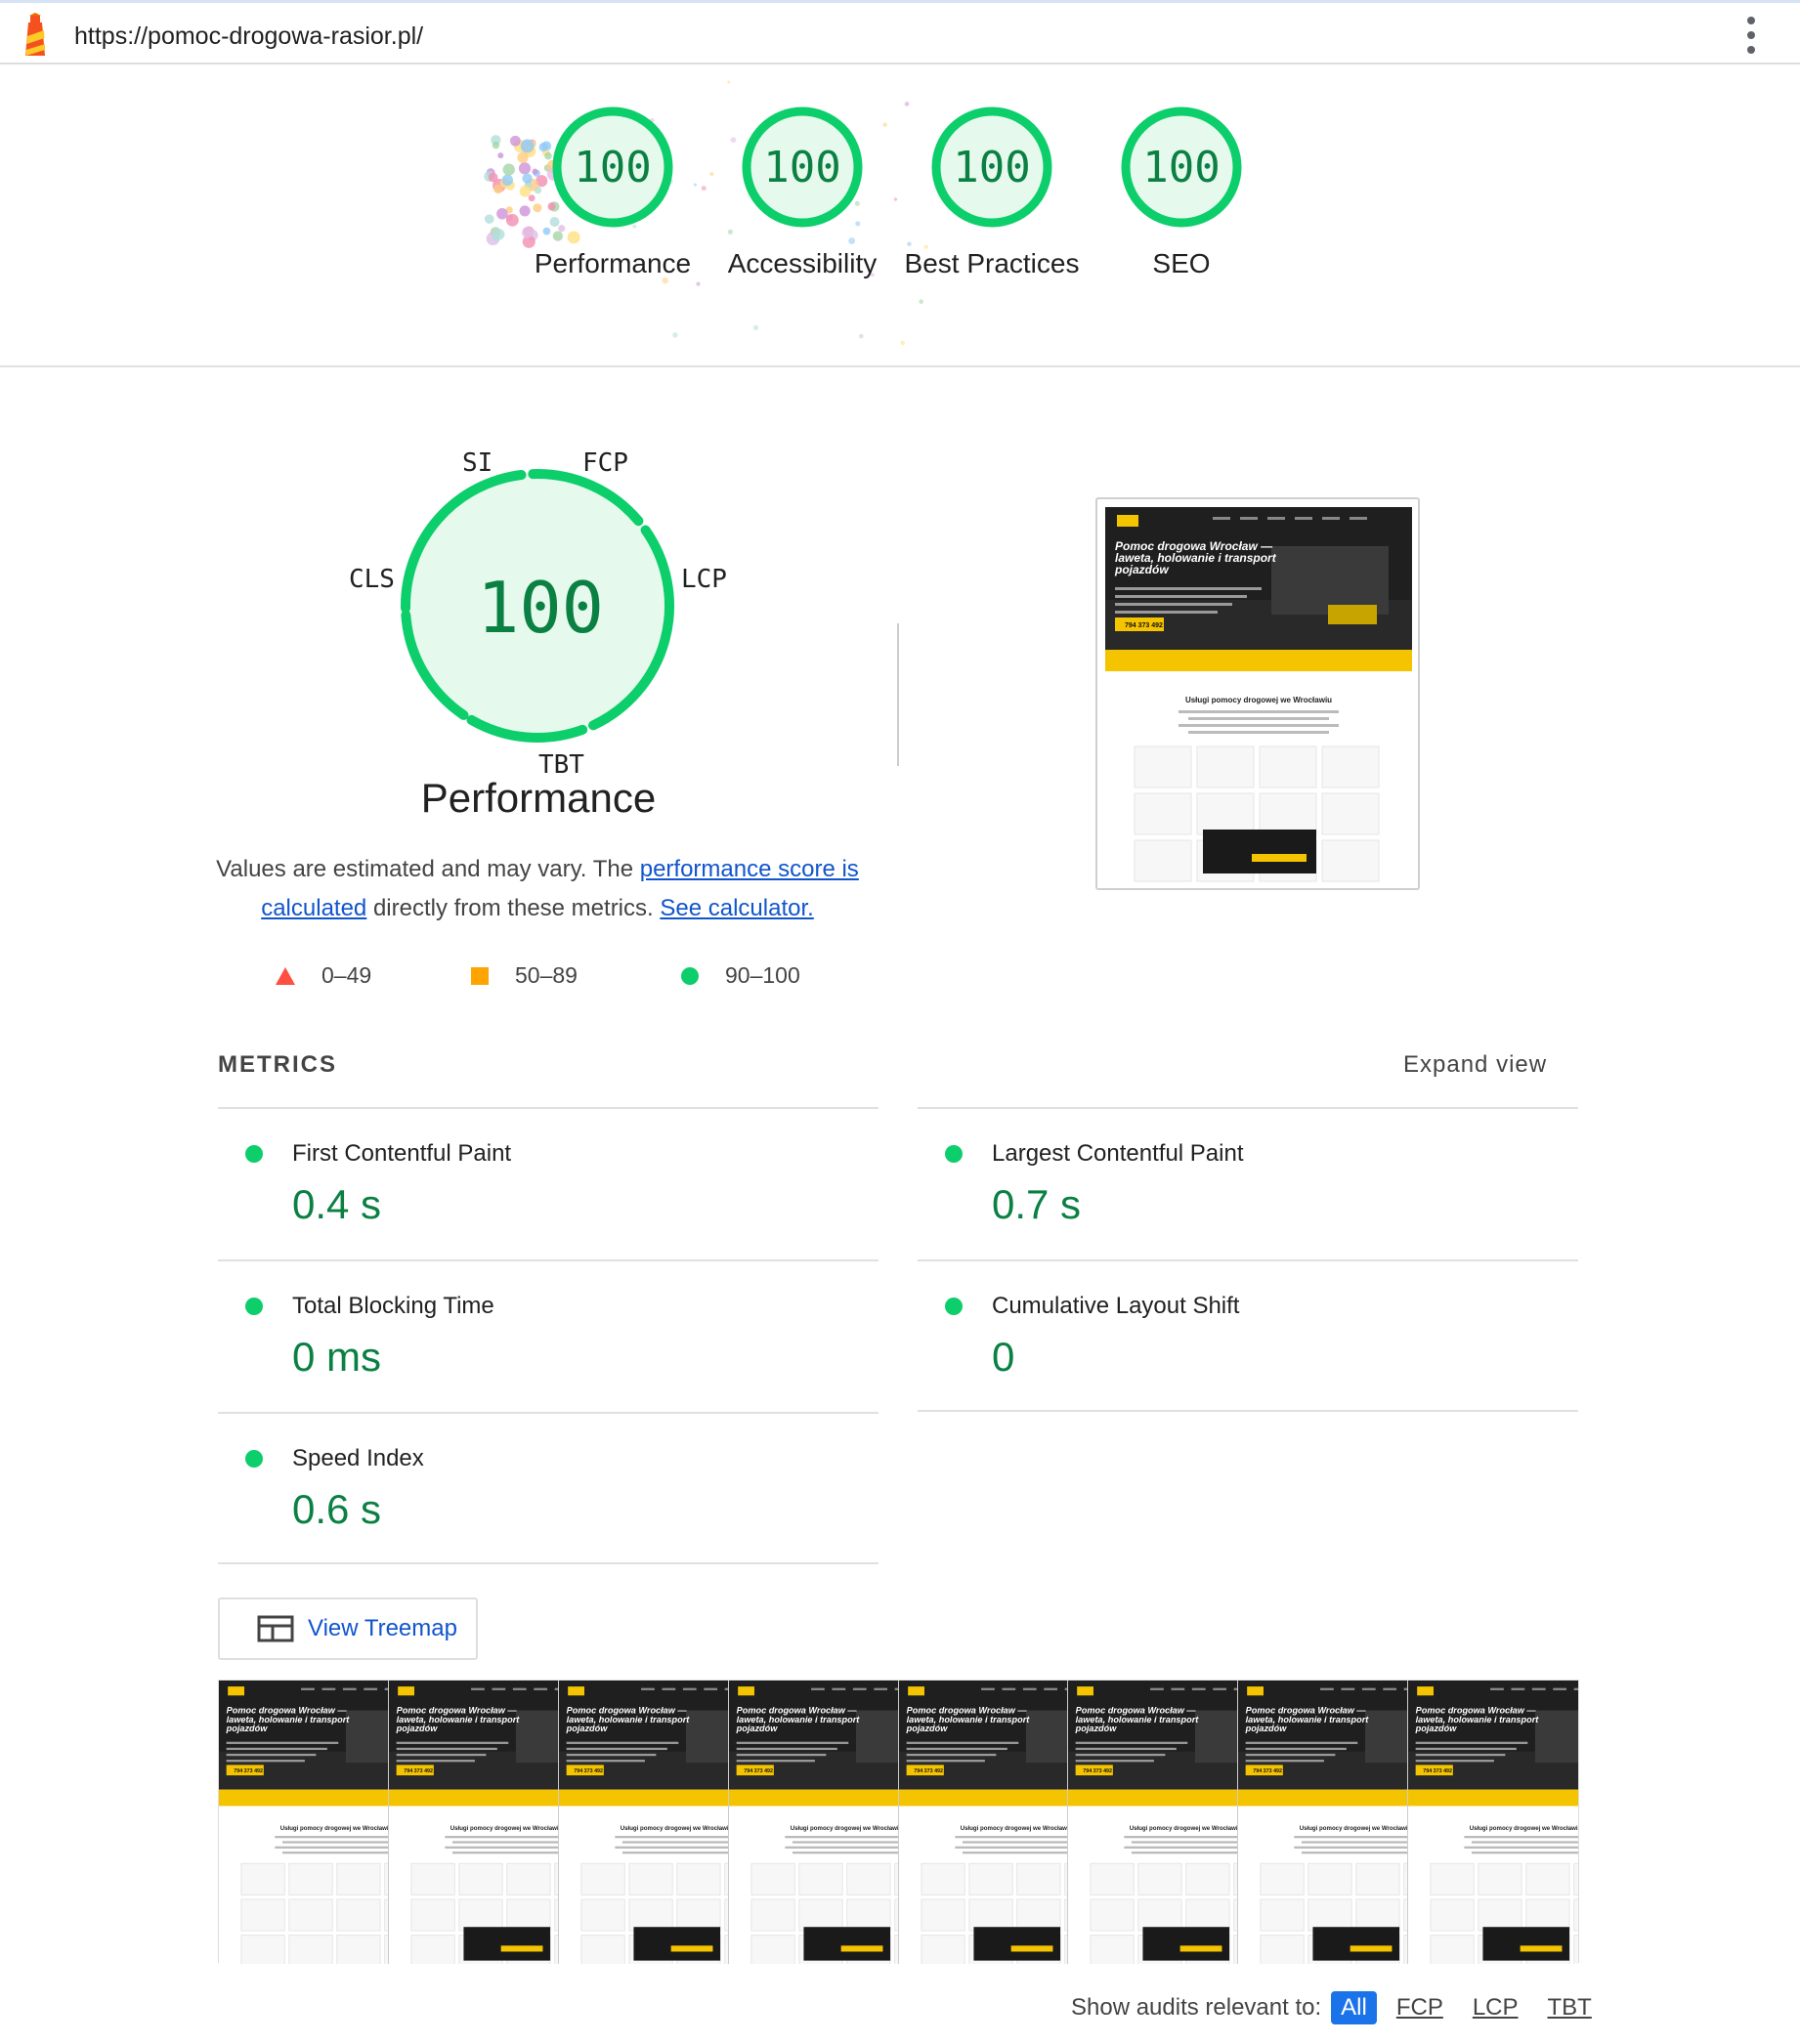 This screenshot has height=2044, width=1800. What do you see at coordinates (372, 579) in the screenshot?
I see `gauge-label-cls: CLS` at bounding box center [372, 579].